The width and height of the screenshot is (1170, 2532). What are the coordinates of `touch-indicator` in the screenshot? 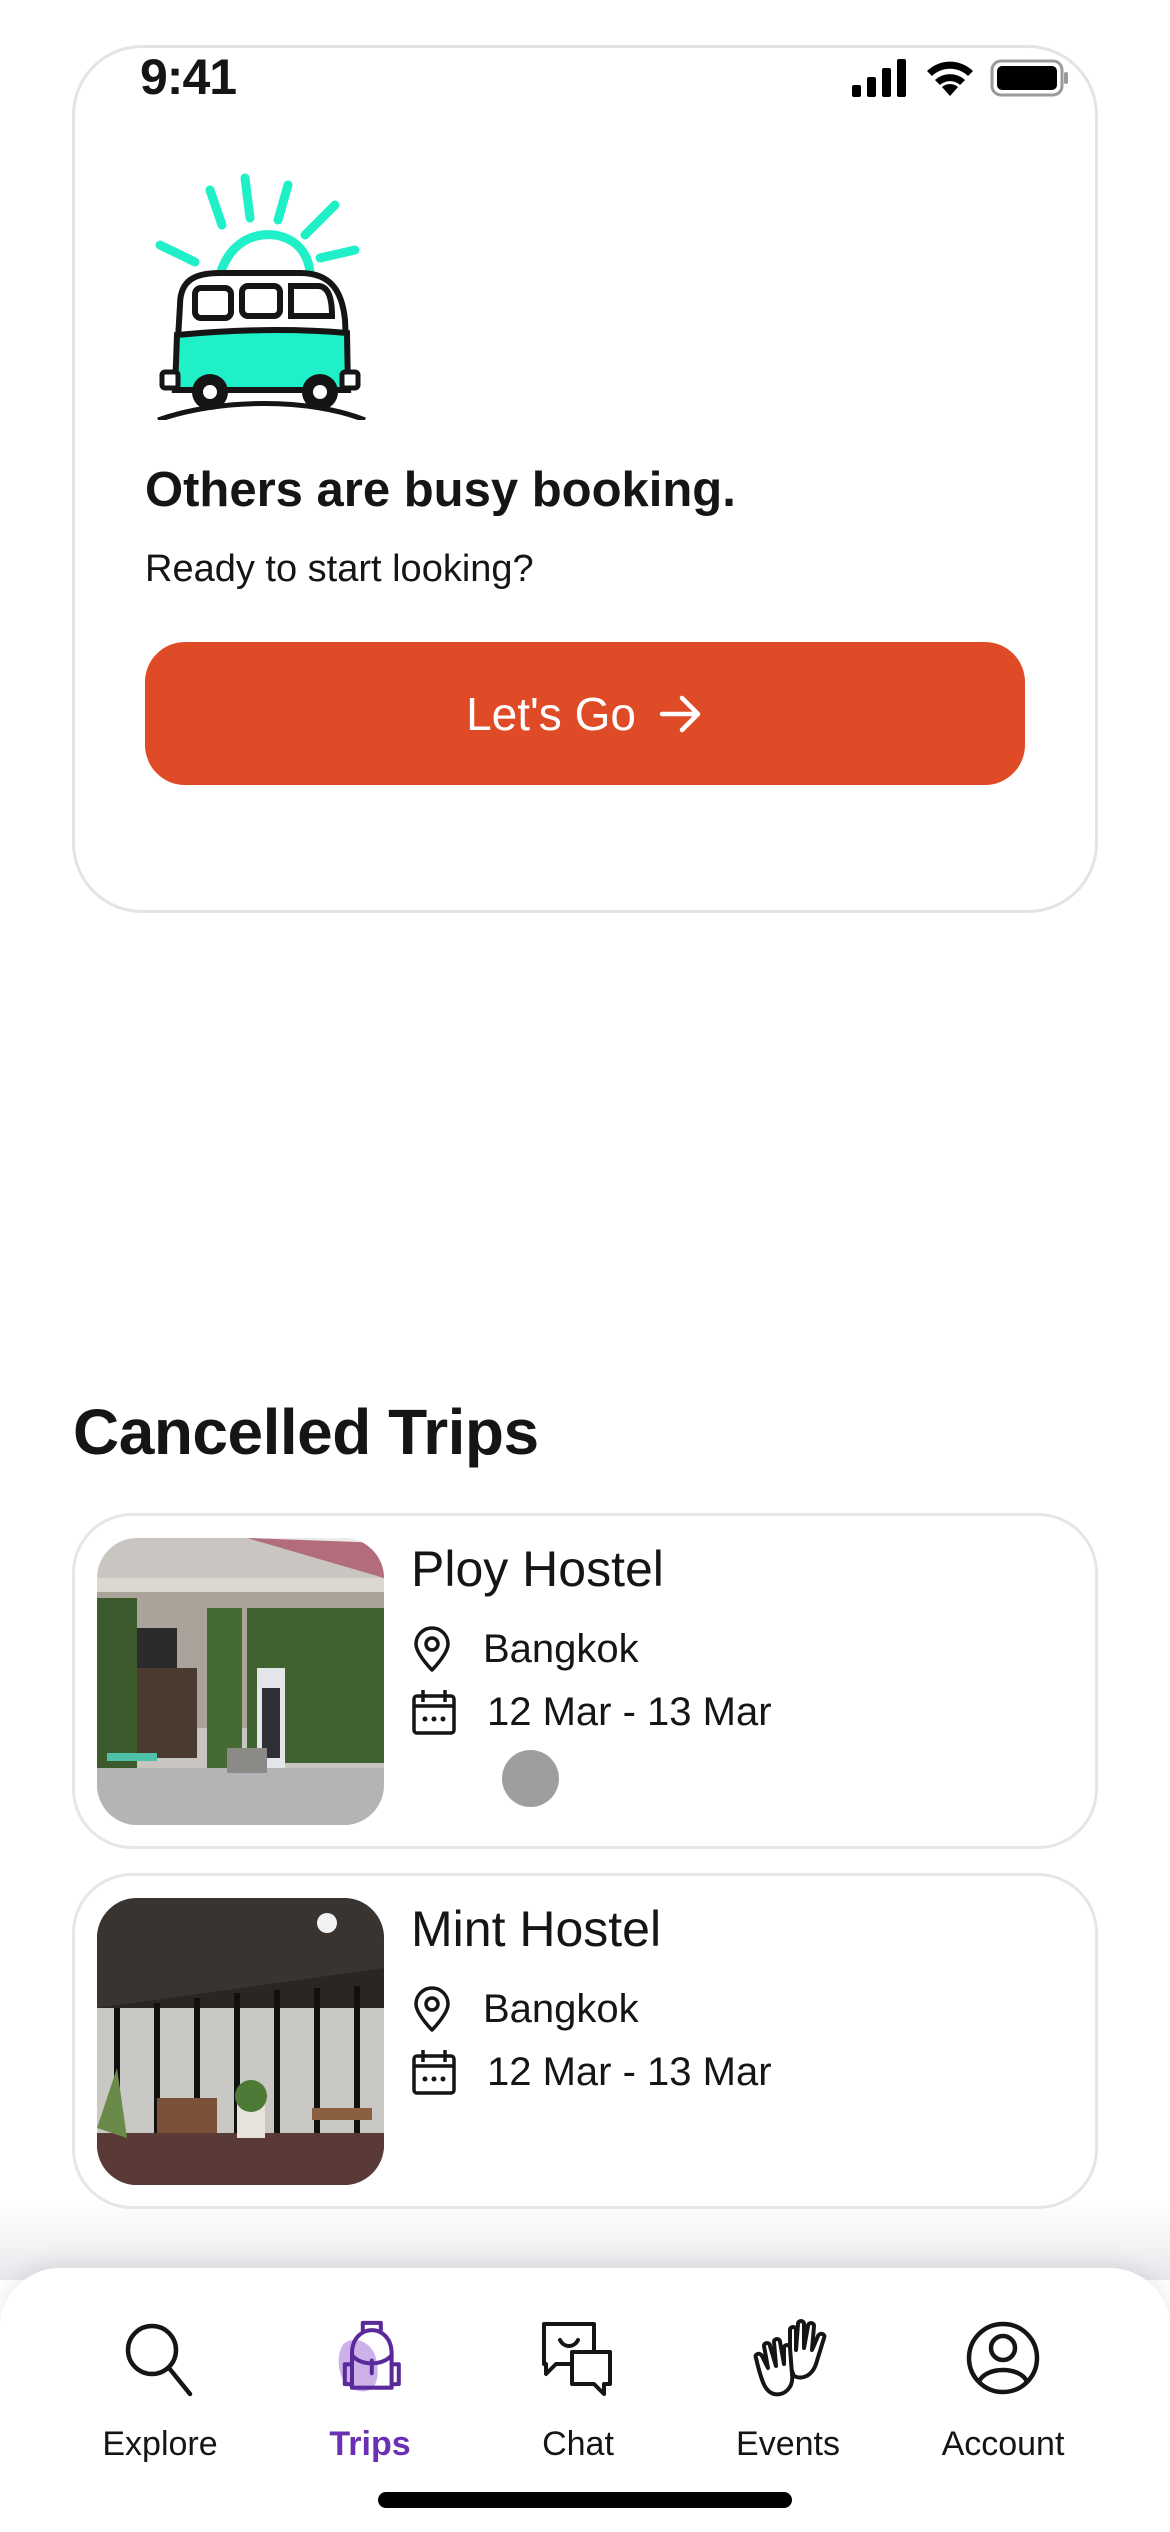 It's located at (530, 1778).